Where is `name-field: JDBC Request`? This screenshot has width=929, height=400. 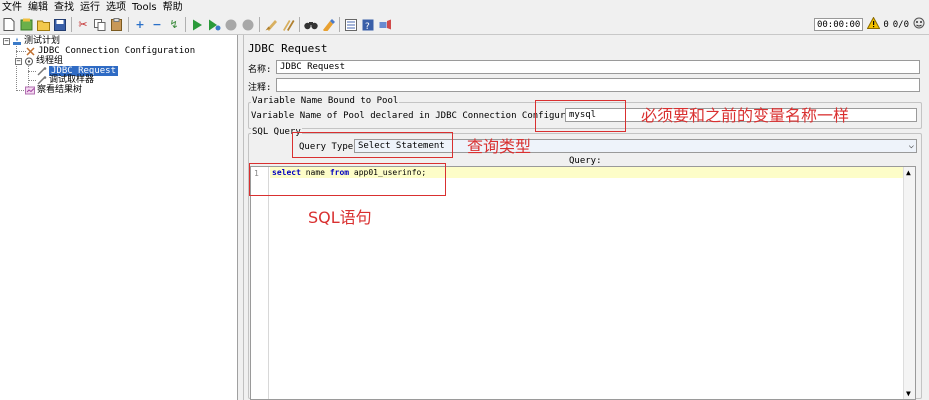 name-field: JDBC Request is located at coordinates (598, 67).